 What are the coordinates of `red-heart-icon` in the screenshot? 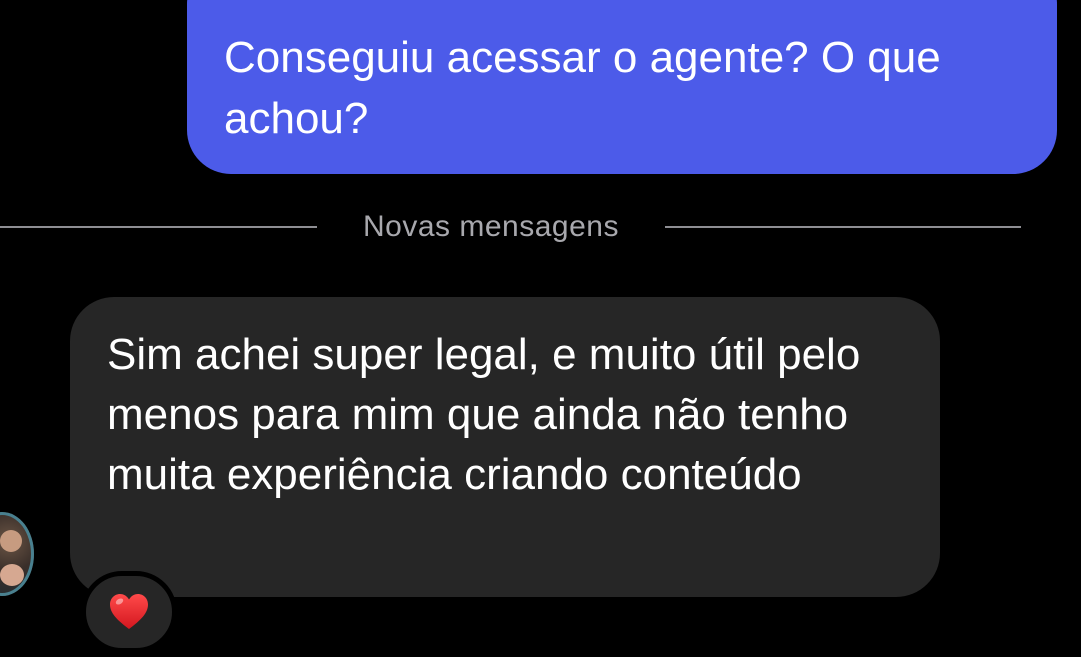 It's located at (129, 611).